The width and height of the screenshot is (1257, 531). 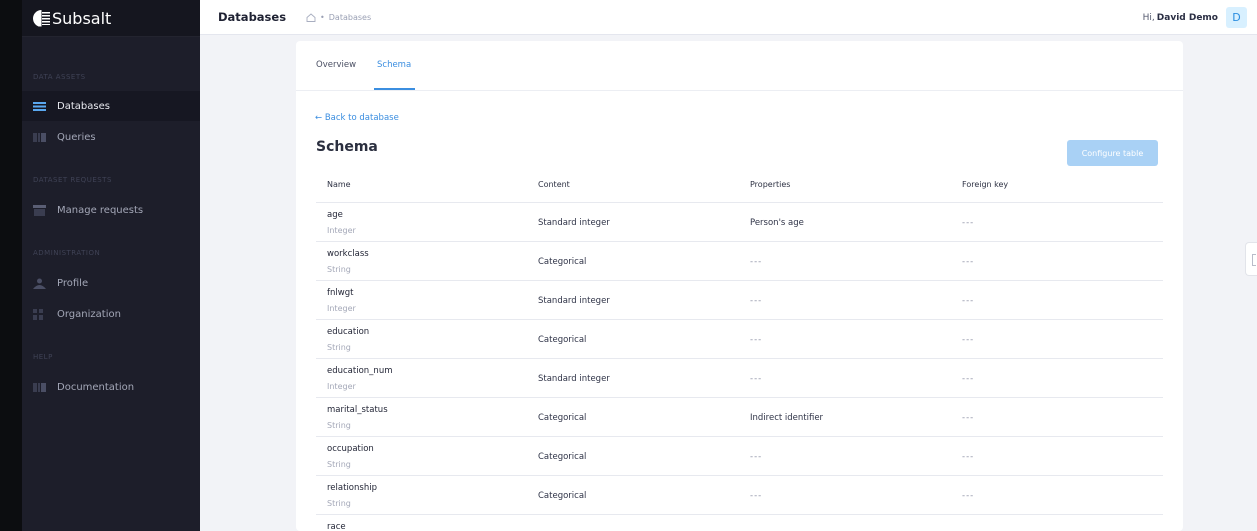 What do you see at coordinates (82, 18) in the screenshot?
I see `app-name: Subsalt` at bounding box center [82, 18].